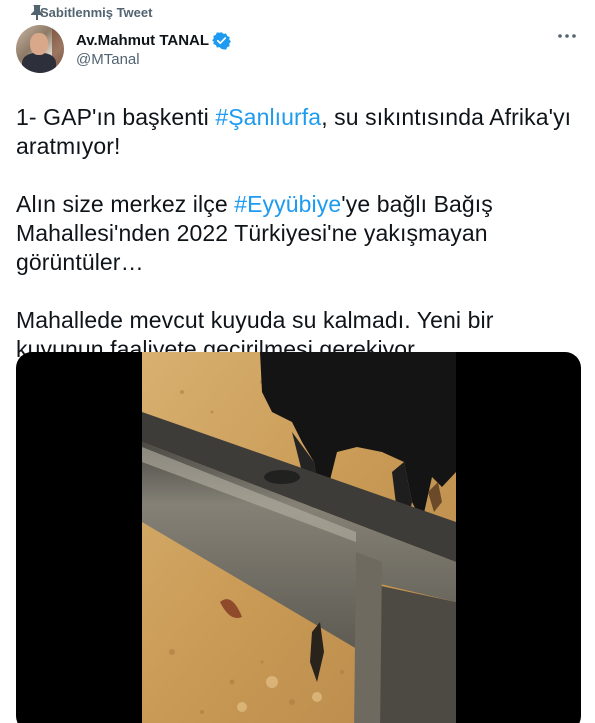  I want to click on pinned-indicator: Sabitlenmiş Tweet, so click(297, 11).